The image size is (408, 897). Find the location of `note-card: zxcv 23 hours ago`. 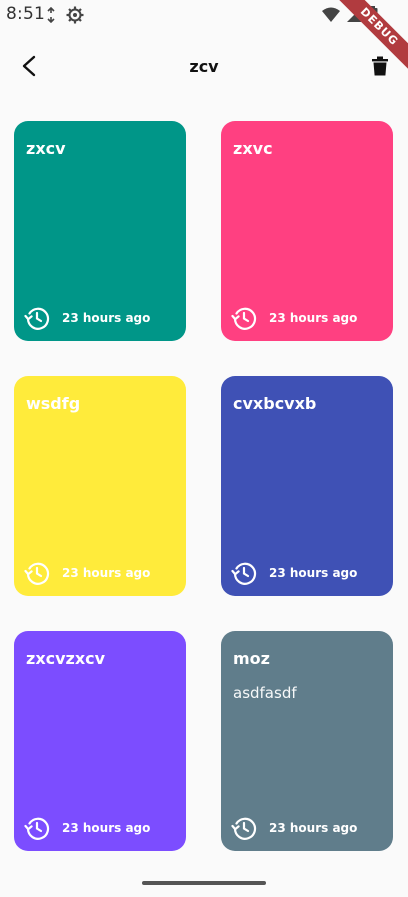

note-card: zxcv 23 hours ago is located at coordinates (100, 231).